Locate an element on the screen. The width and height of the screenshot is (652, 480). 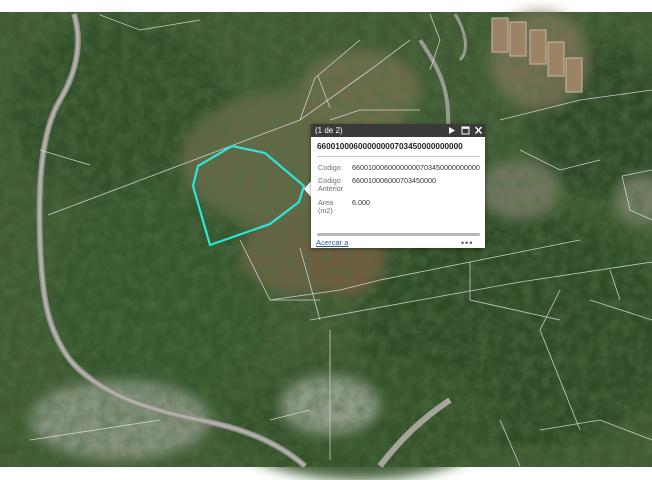
more-actions-button: ••• is located at coordinates (467, 243).